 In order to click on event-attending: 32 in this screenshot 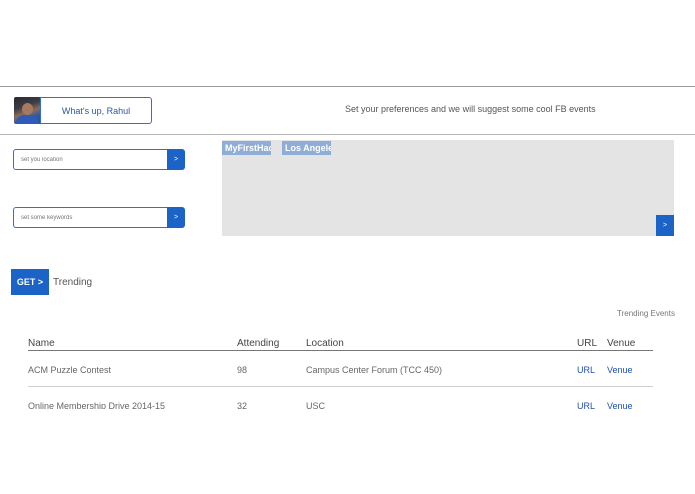, I will do `click(242, 405)`.